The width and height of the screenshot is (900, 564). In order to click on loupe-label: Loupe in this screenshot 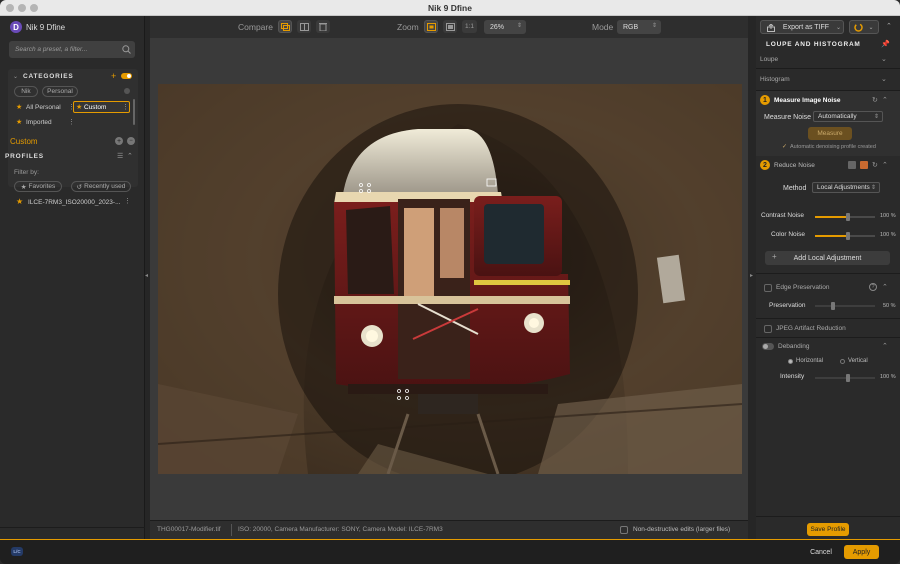, I will do `click(769, 59)`.